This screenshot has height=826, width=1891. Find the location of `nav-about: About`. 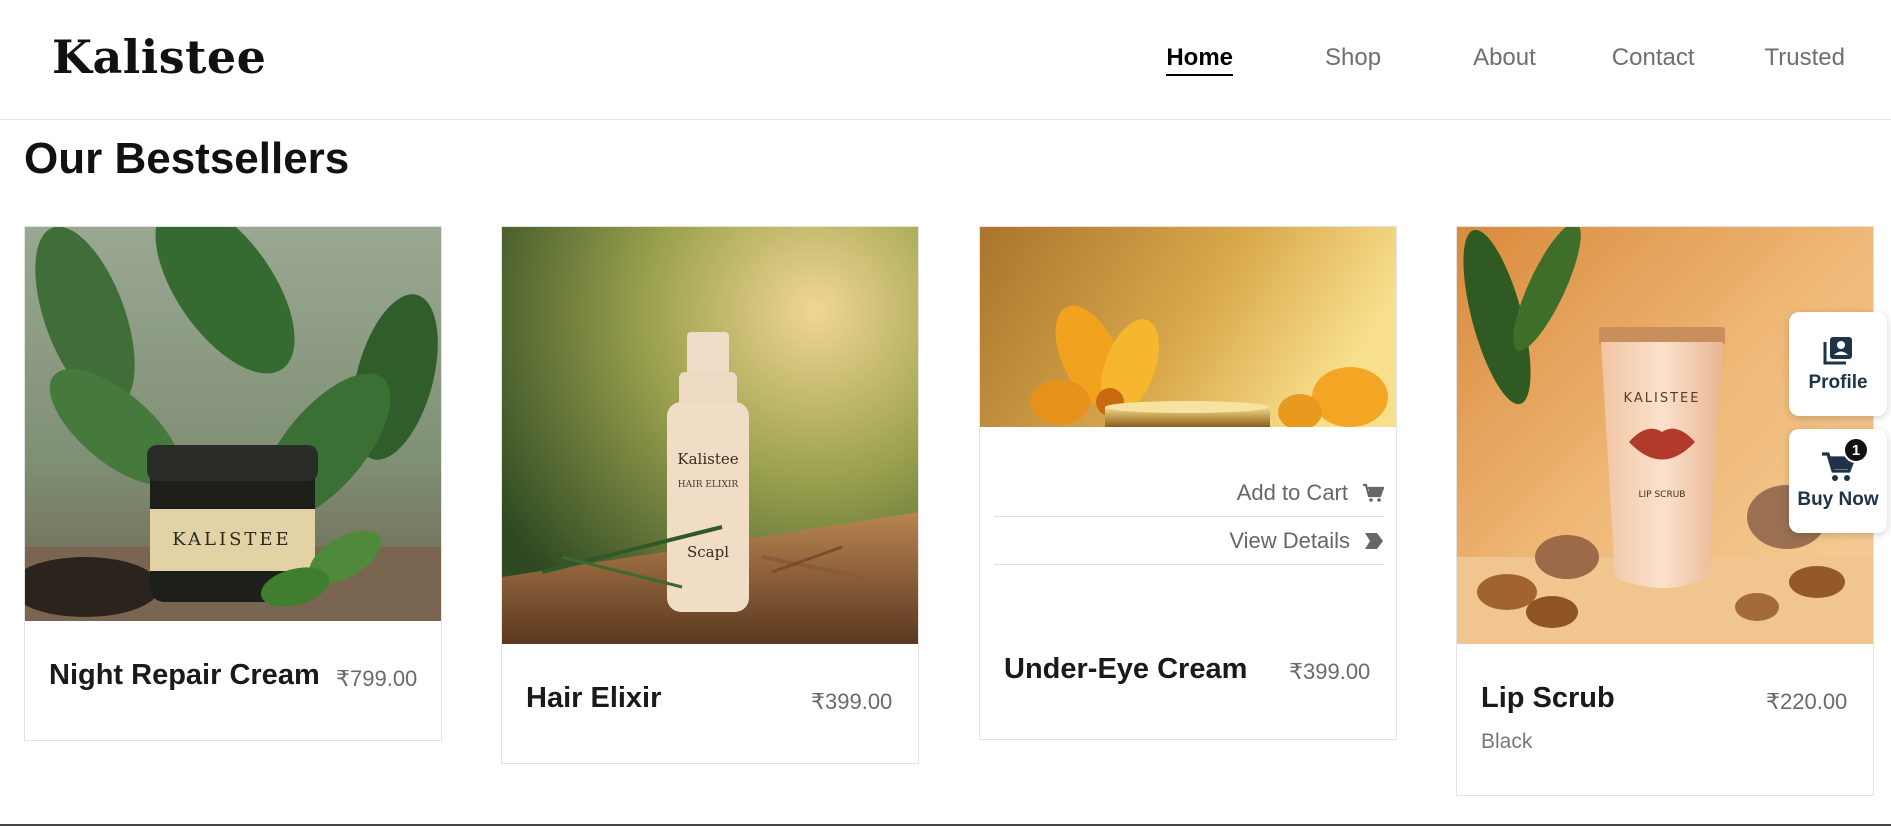

nav-about: About is located at coordinates (1504, 60).